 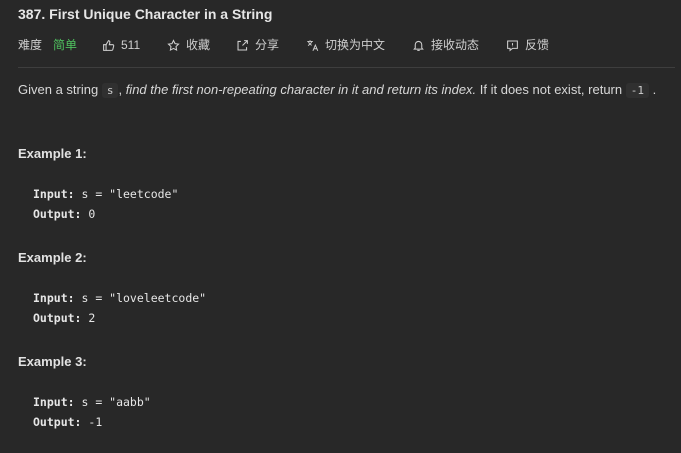 What do you see at coordinates (112, 402) in the screenshot?
I see `input-value: s = "aabb"` at bounding box center [112, 402].